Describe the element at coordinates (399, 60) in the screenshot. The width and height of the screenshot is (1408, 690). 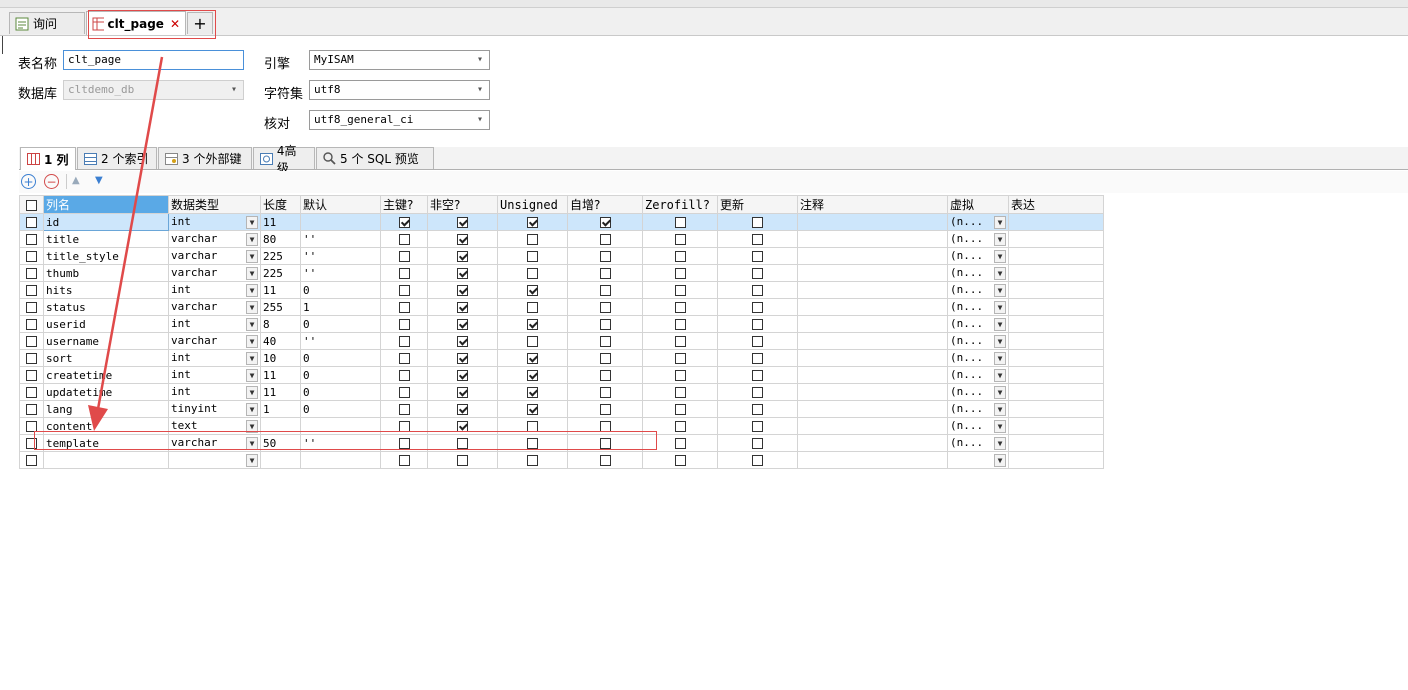
I see `engine-select: MyISAM ▾` at that location.